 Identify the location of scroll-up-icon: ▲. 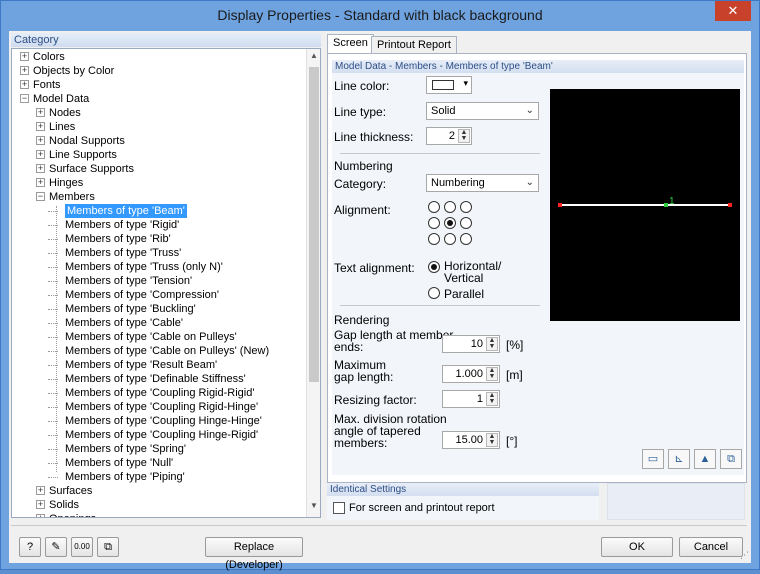
(314, 57).